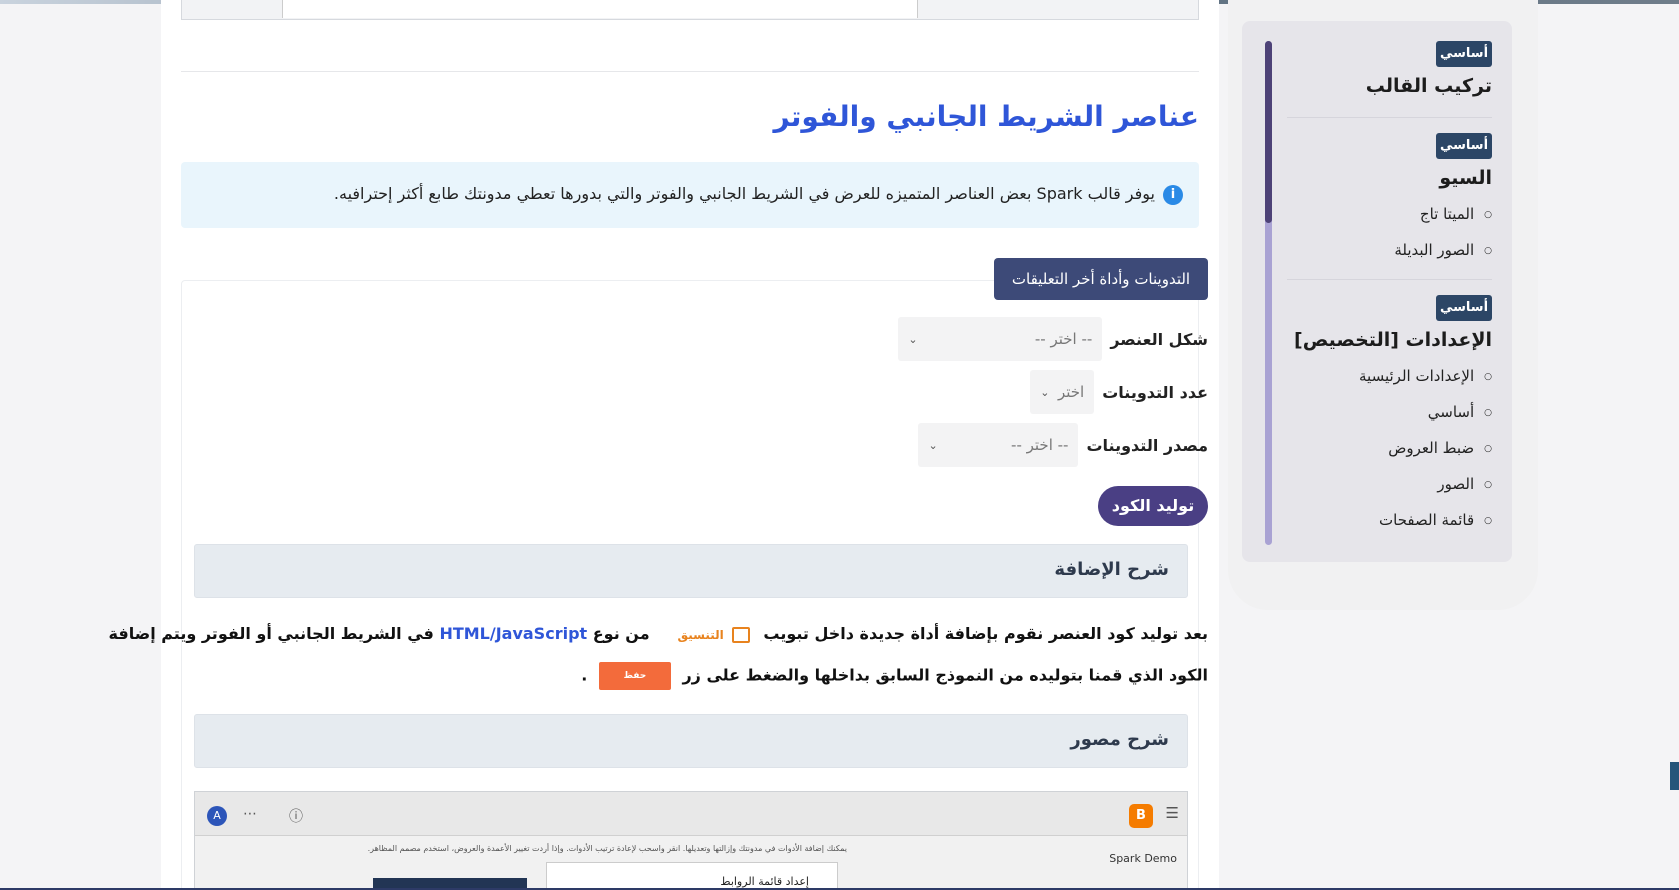  I want to click on toc-item-alt-images: الصور البديلة, so click(1443, 250).